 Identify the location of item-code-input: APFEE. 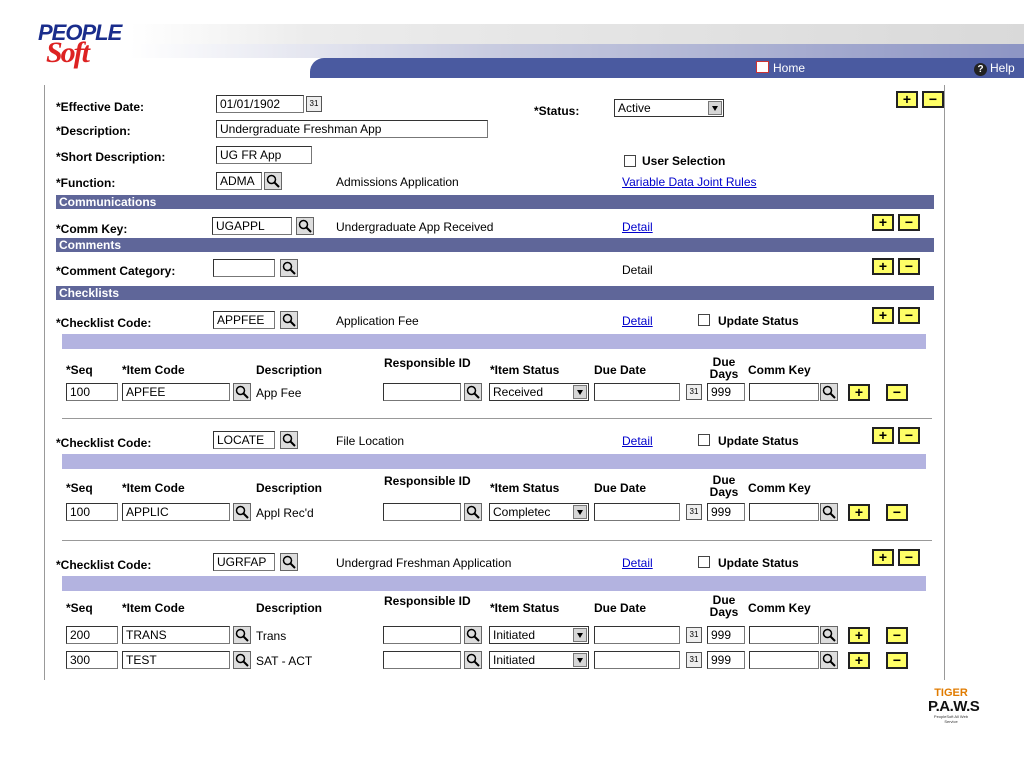
(176, 392).